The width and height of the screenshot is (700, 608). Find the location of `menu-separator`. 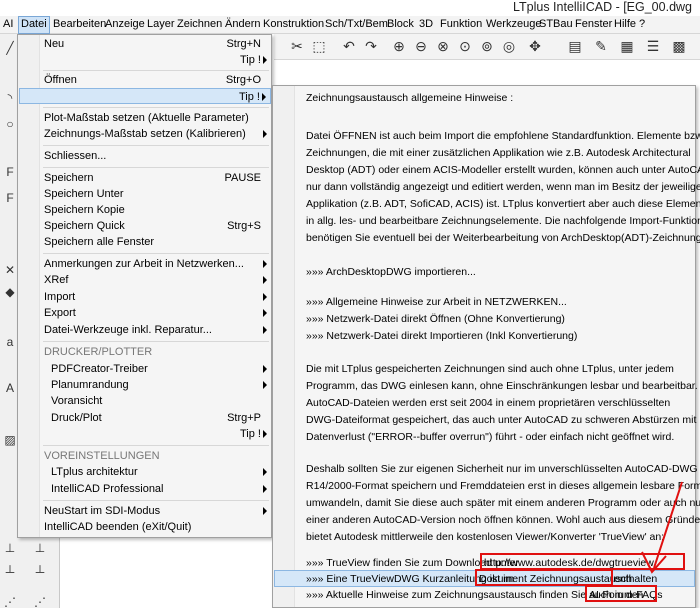

menu-separator is located at coordinates (156, 145).